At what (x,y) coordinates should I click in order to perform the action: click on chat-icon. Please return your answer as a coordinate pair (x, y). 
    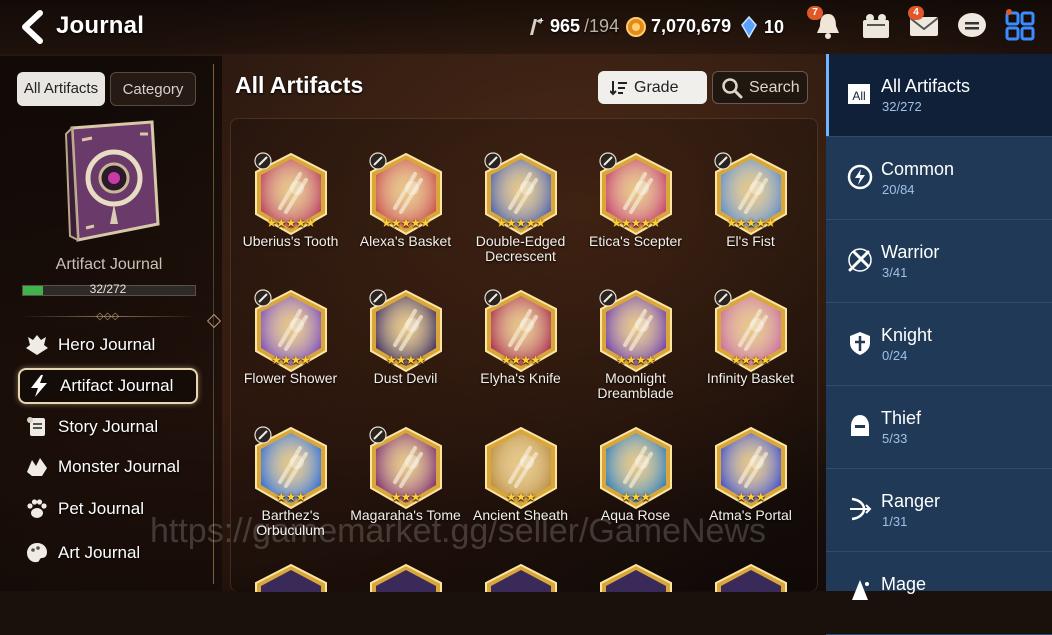
    Looking at the image, I should click on (972, 26).